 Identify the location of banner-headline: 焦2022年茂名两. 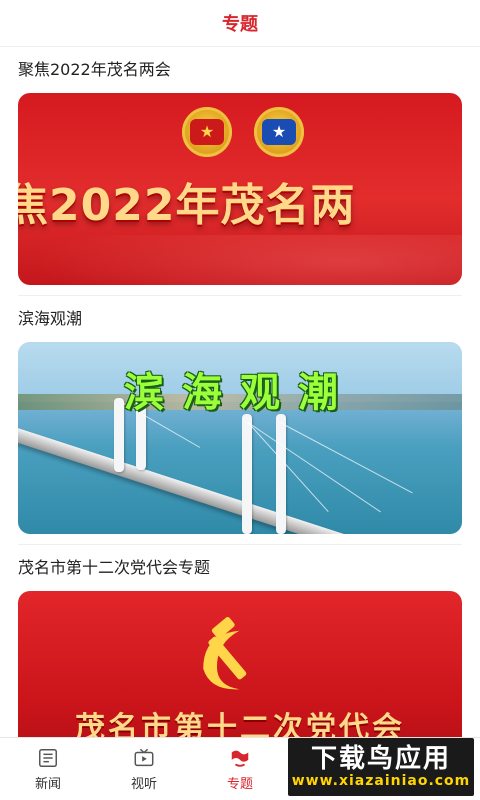
(187, 205).